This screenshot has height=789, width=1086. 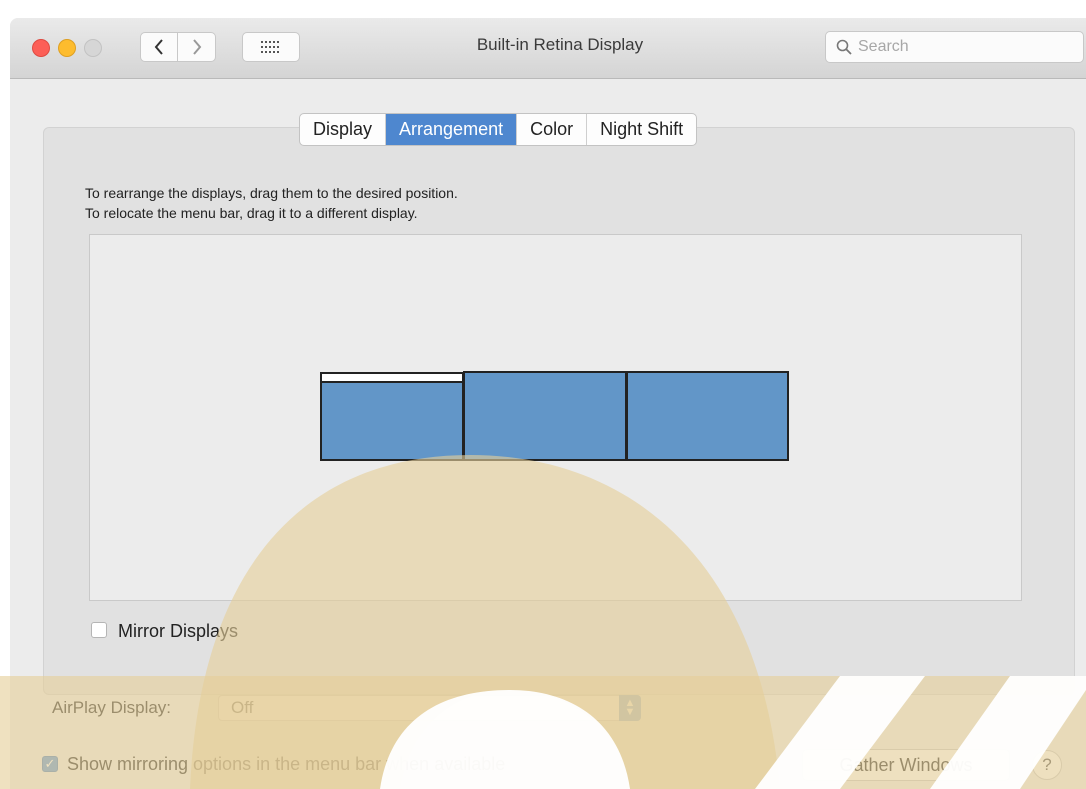 I want to click on help-button: ?, so click(x=1047, y=765).